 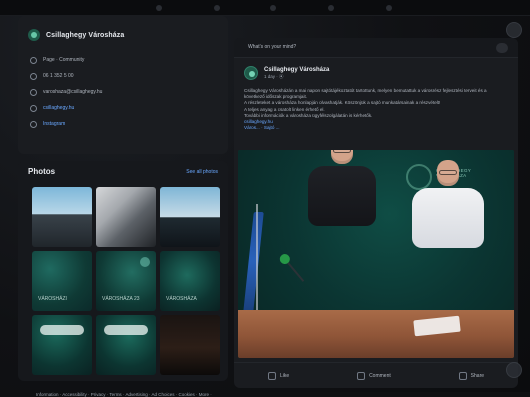 What do you see at coordinates (502, 48) in the screenshot?
I see `more-icon` at bounding box center [502, 48].